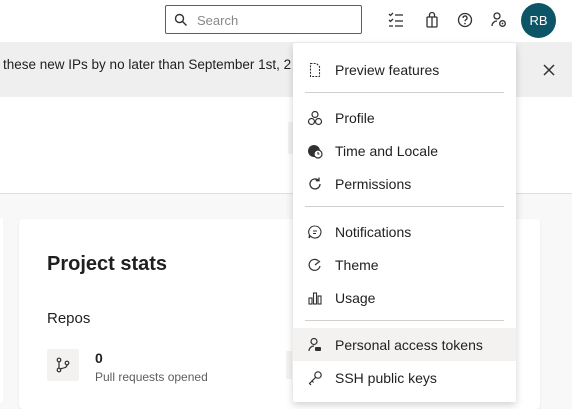 This screenshot has width=572, height=409. Describe the element at coordinates (396, 20) in the screenshot. I see `task-list-icon` at that location.